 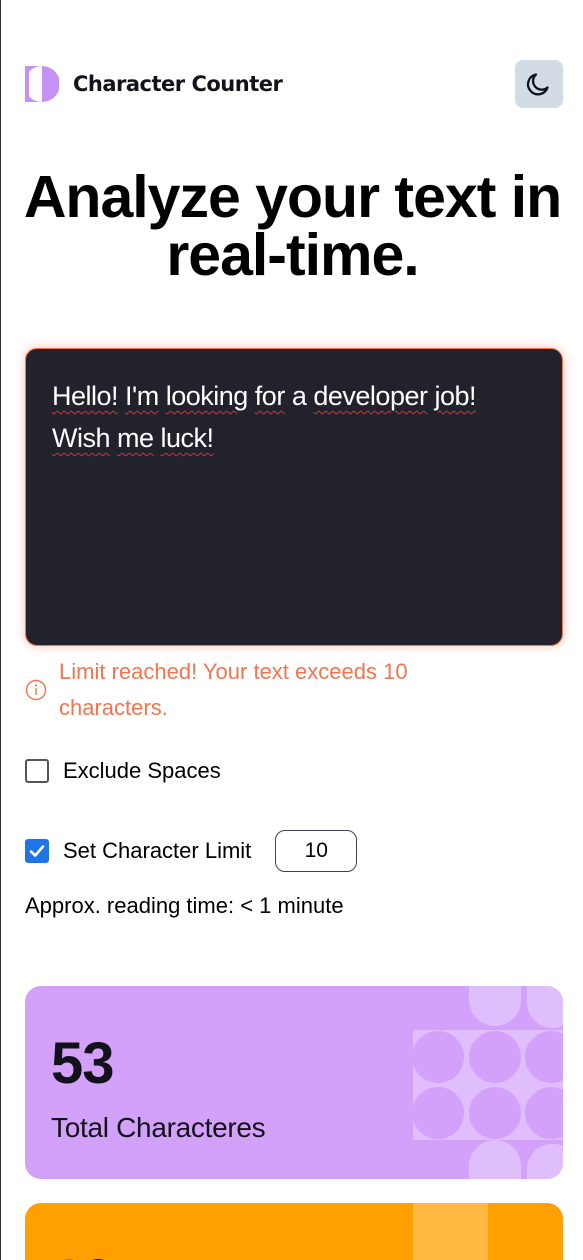 What do you see at coordinates (184, 905) in the screenshot?
I see `reading-time: Approx. reading time: < 1 minute` at bounding box center [184, 905].